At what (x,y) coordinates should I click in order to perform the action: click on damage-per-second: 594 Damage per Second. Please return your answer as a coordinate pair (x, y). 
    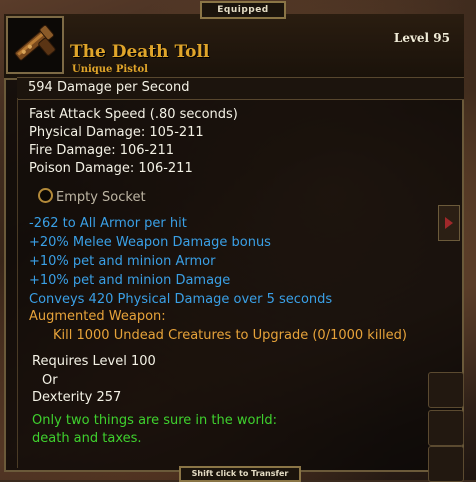
    Looking at the image, I should click on (109, 87).